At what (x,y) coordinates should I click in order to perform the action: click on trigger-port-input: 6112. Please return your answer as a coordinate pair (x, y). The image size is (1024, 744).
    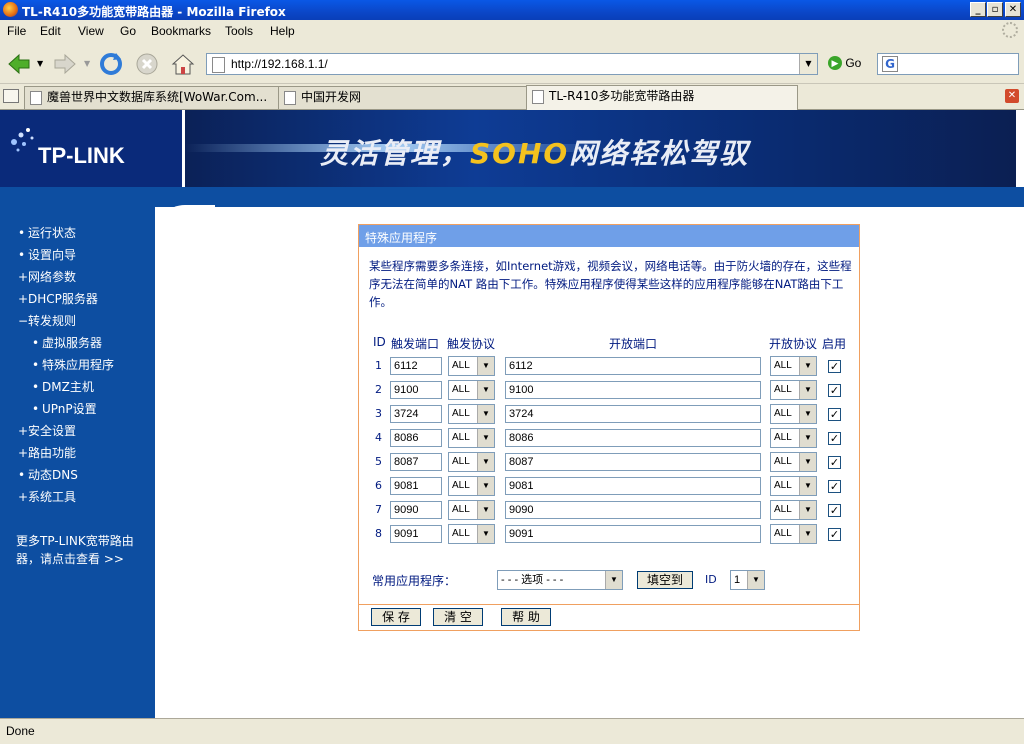
    Looking at the image, I should click on (416, 366).